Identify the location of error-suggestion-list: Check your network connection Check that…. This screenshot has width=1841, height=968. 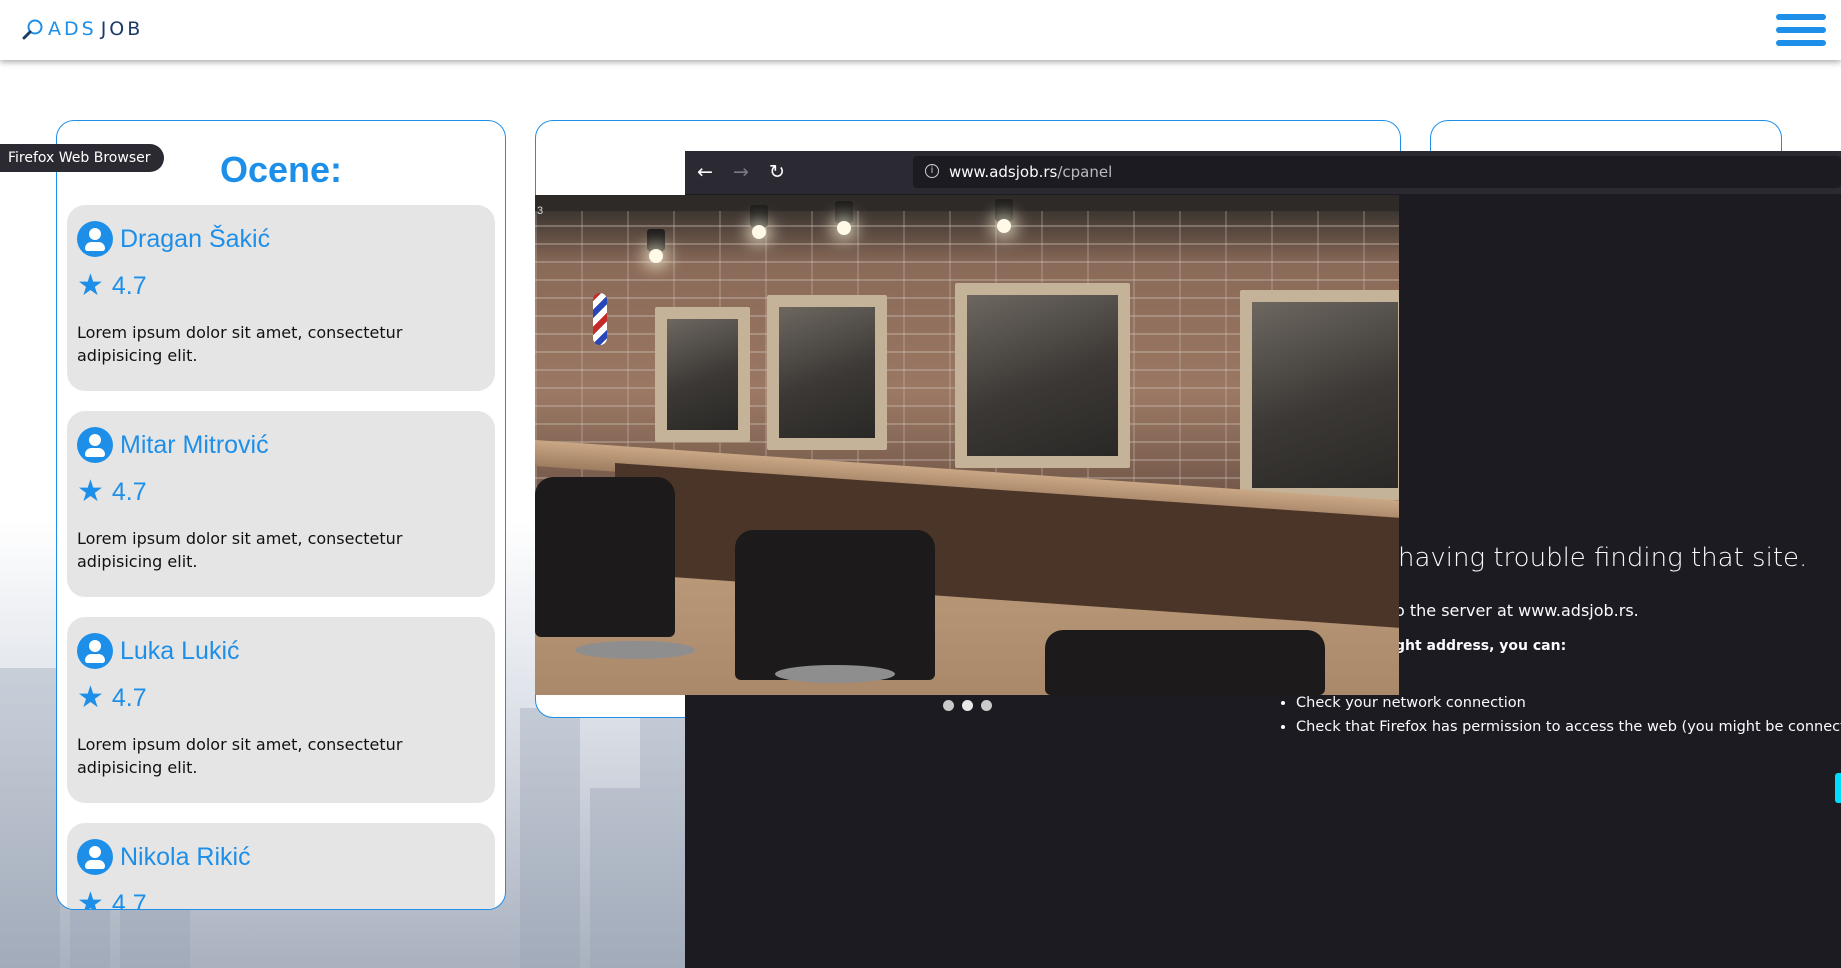
(1555, 715).